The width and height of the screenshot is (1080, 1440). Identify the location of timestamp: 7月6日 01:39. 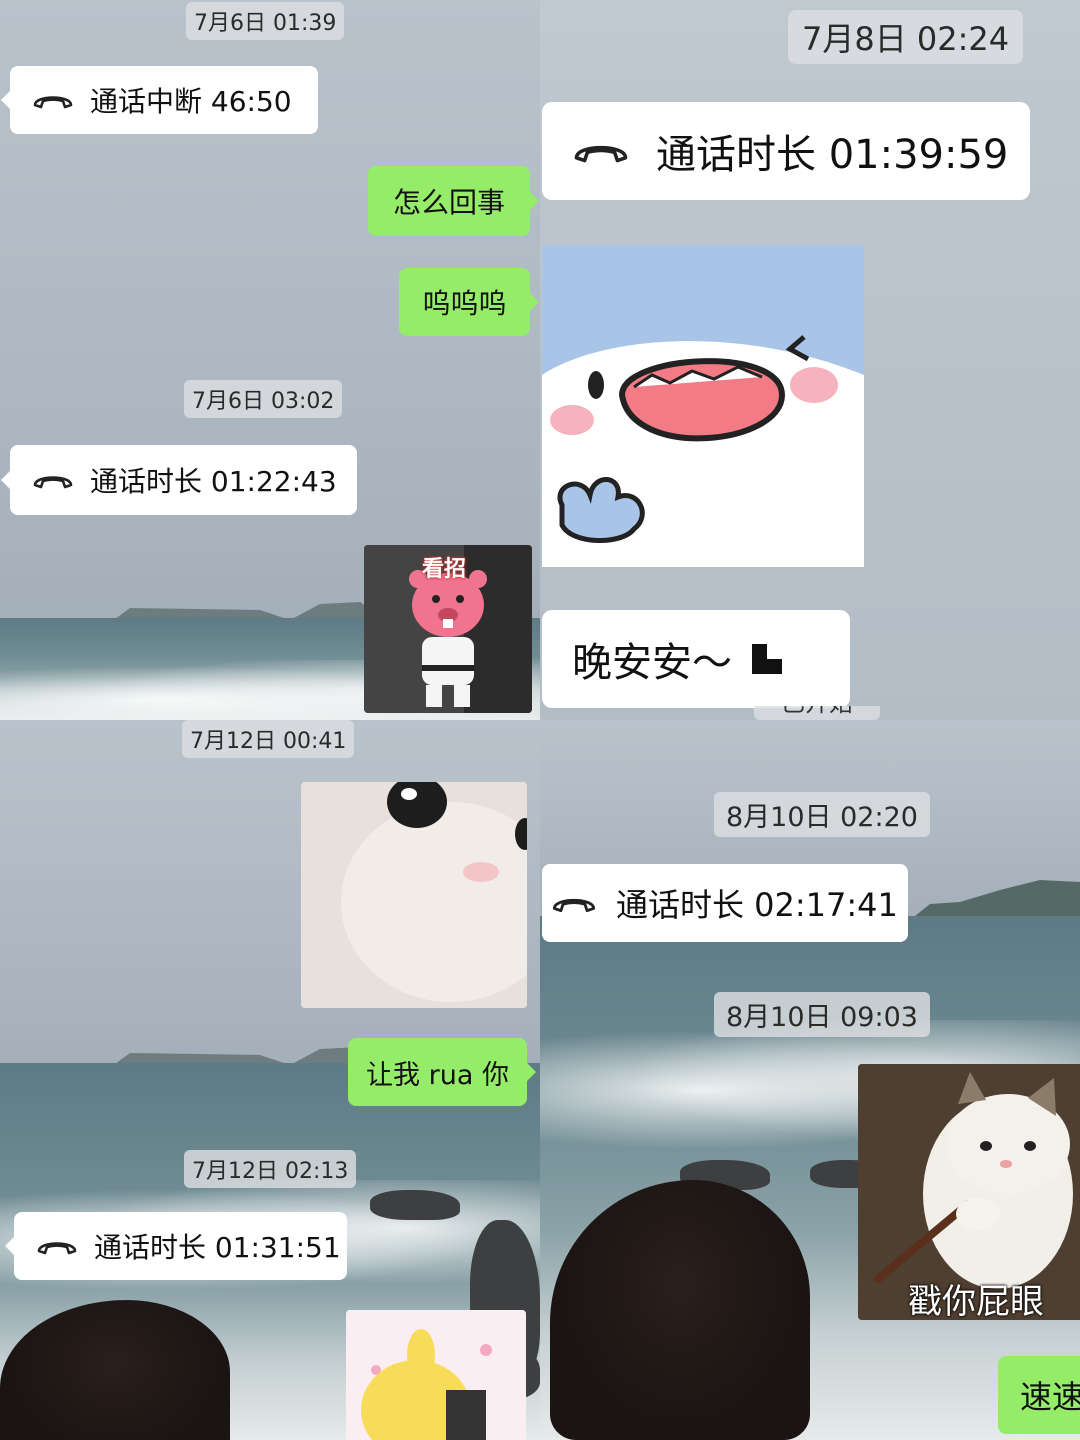
(265, 21).